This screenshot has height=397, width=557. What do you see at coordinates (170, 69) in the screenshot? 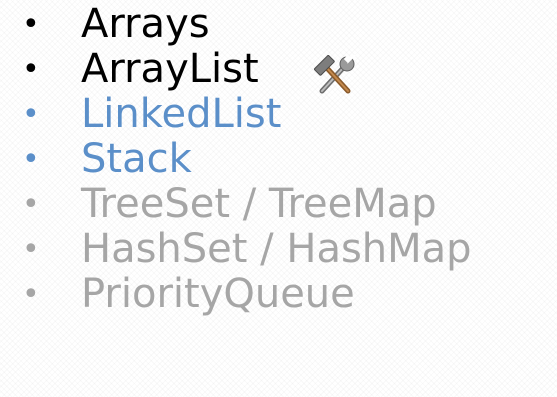
I see `list-item-label: ArrayList` at bounding box center [170, 69].